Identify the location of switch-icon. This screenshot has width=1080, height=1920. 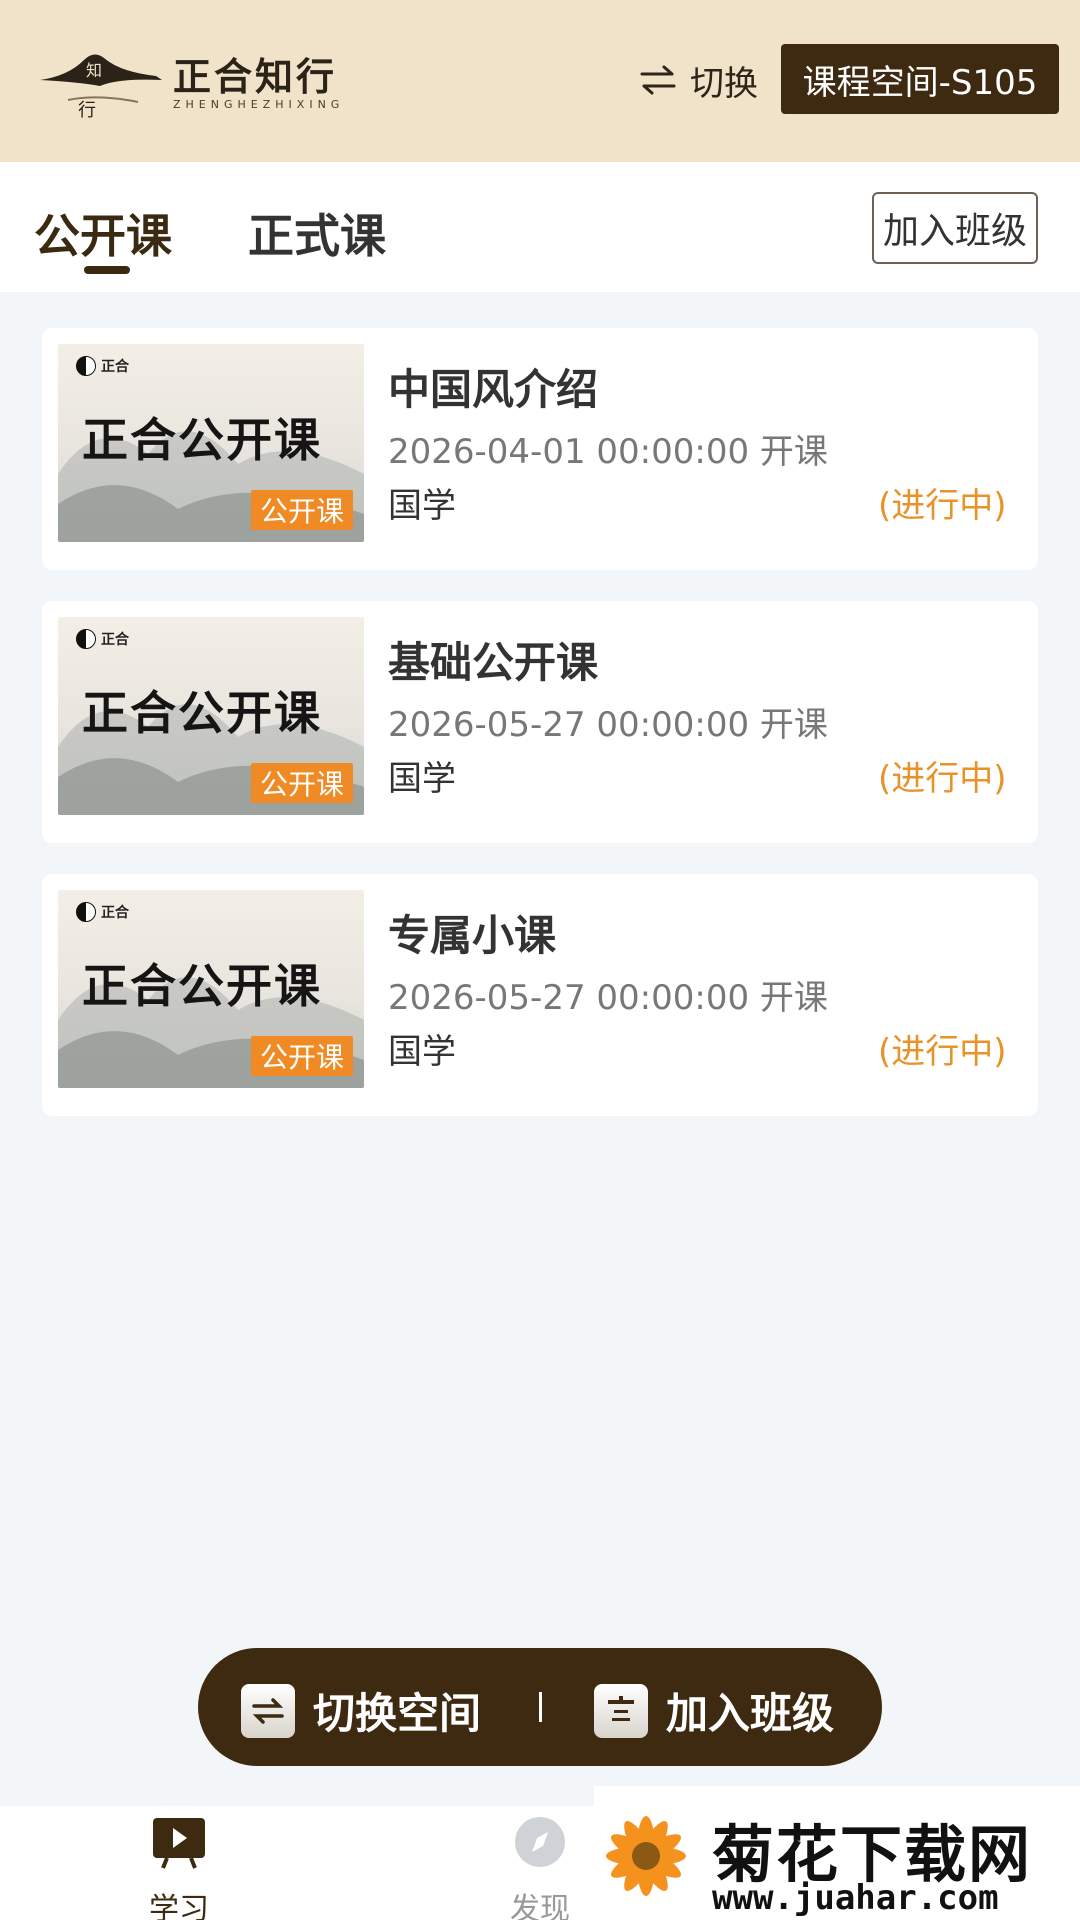
(268, 1710).